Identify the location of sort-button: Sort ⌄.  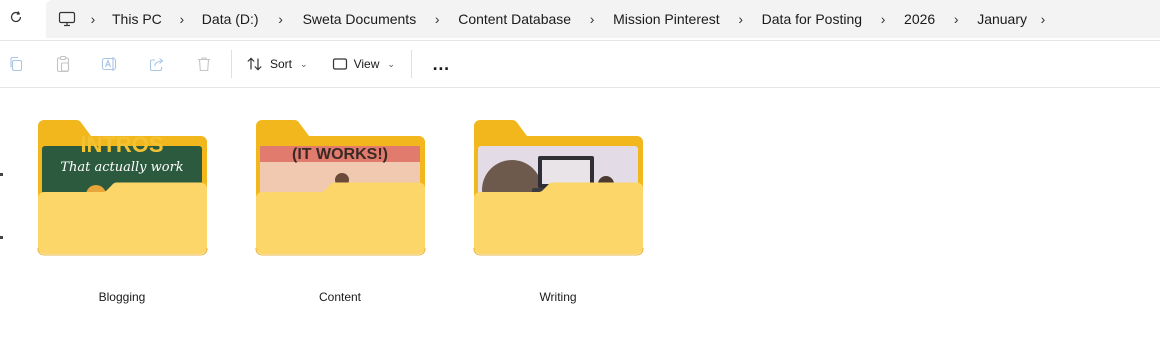
(277, 64).